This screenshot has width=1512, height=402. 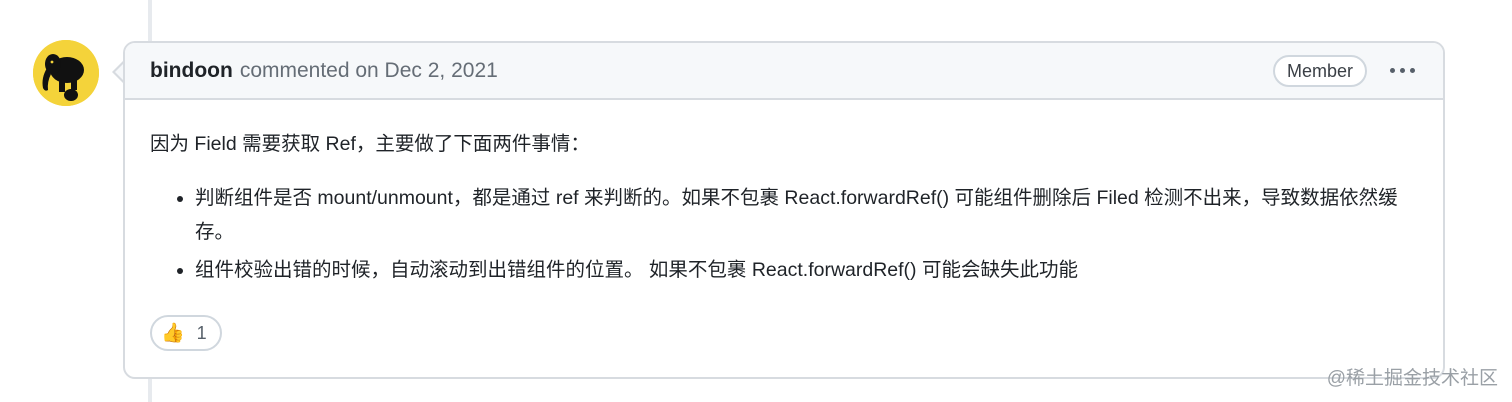 What do you see at coordinates (1412, 378) in the screenshot?
I see `watermark: @稀土掘金技术社区` at bounding box center [1412, 378].